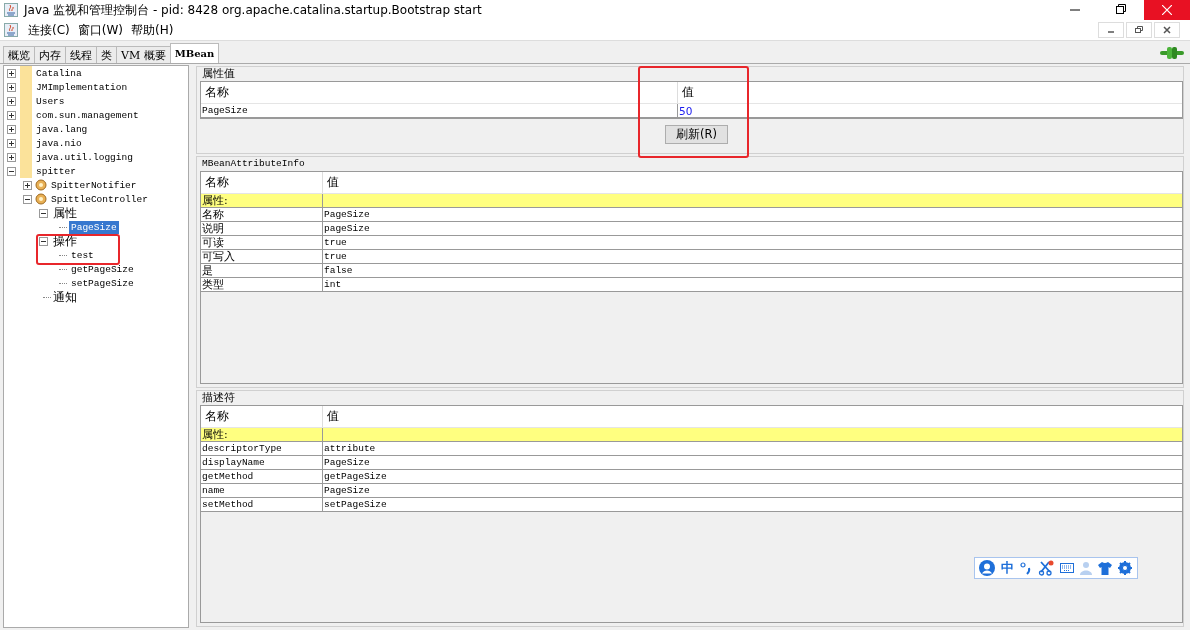 The height and width of the screenshot is (630, 1190). Describe the element at coordinates (261, 505) in the screenshot. I see `table-cell: setMethod` at that location.